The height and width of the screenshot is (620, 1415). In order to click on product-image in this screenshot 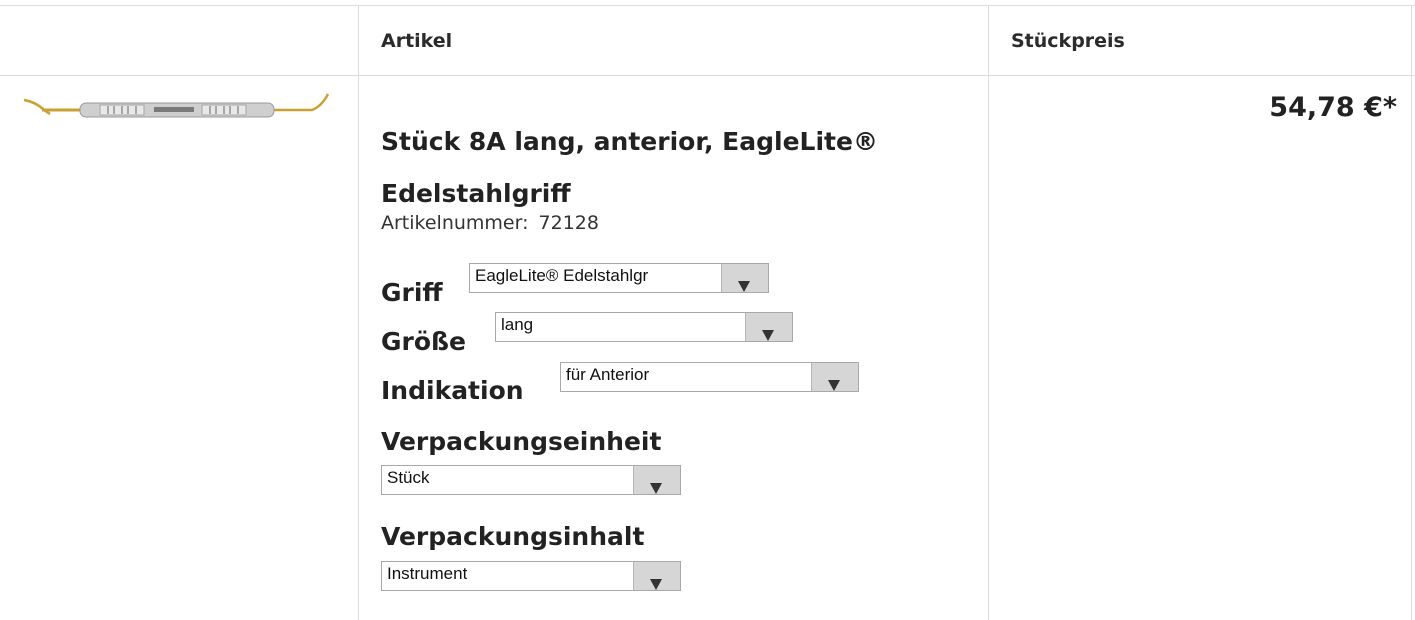, I will do `click(177, 109)`.